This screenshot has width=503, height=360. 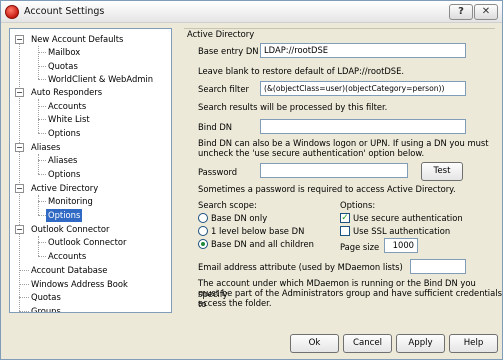 I want to click on secure-auth-label: Use secure authentication, so click(x=408, y=218).